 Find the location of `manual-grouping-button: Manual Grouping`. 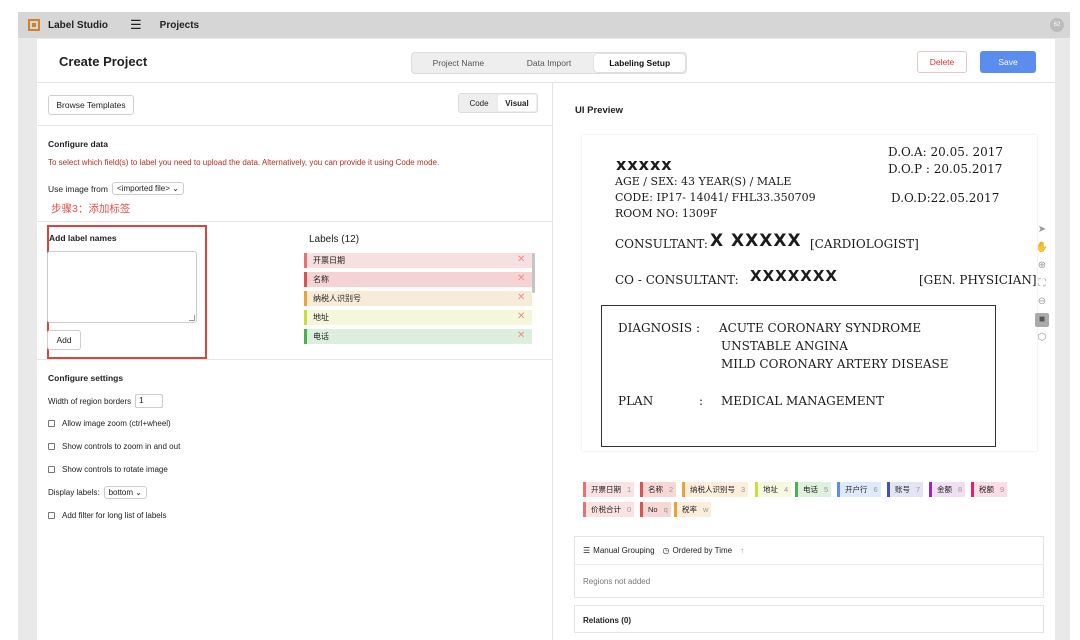

manual-grouping-button: Manual Grouping is located at coordinates (623, 550).